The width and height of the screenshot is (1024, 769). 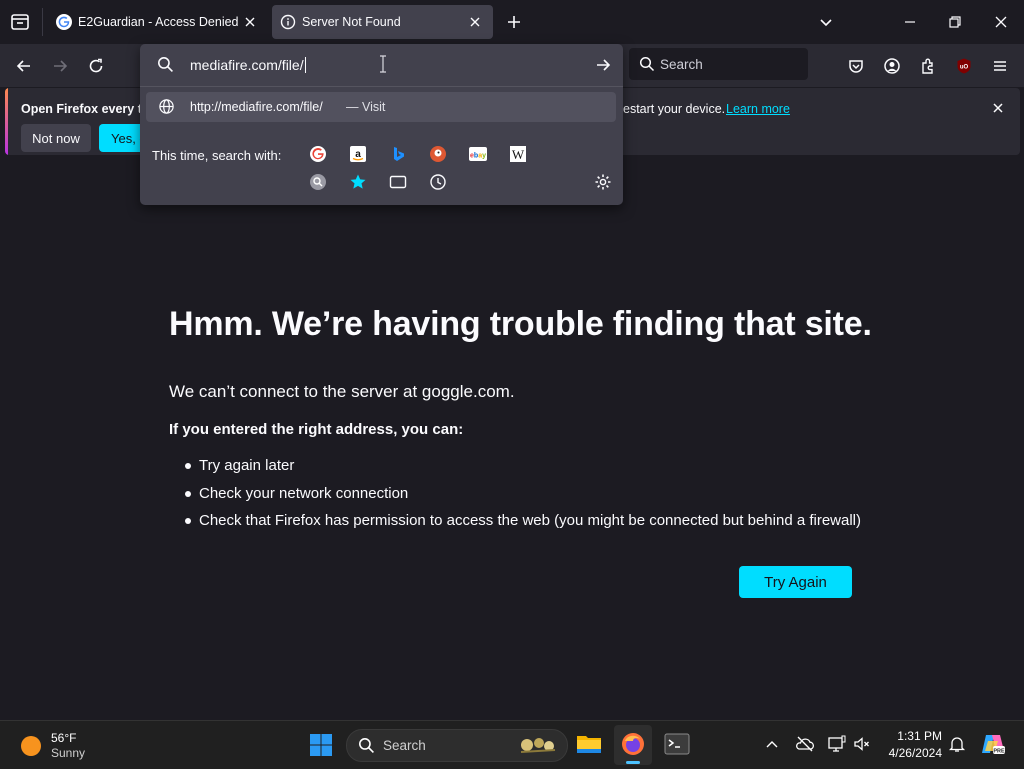 I want to click on arrow-right-icon, so click(x=61, y=66).